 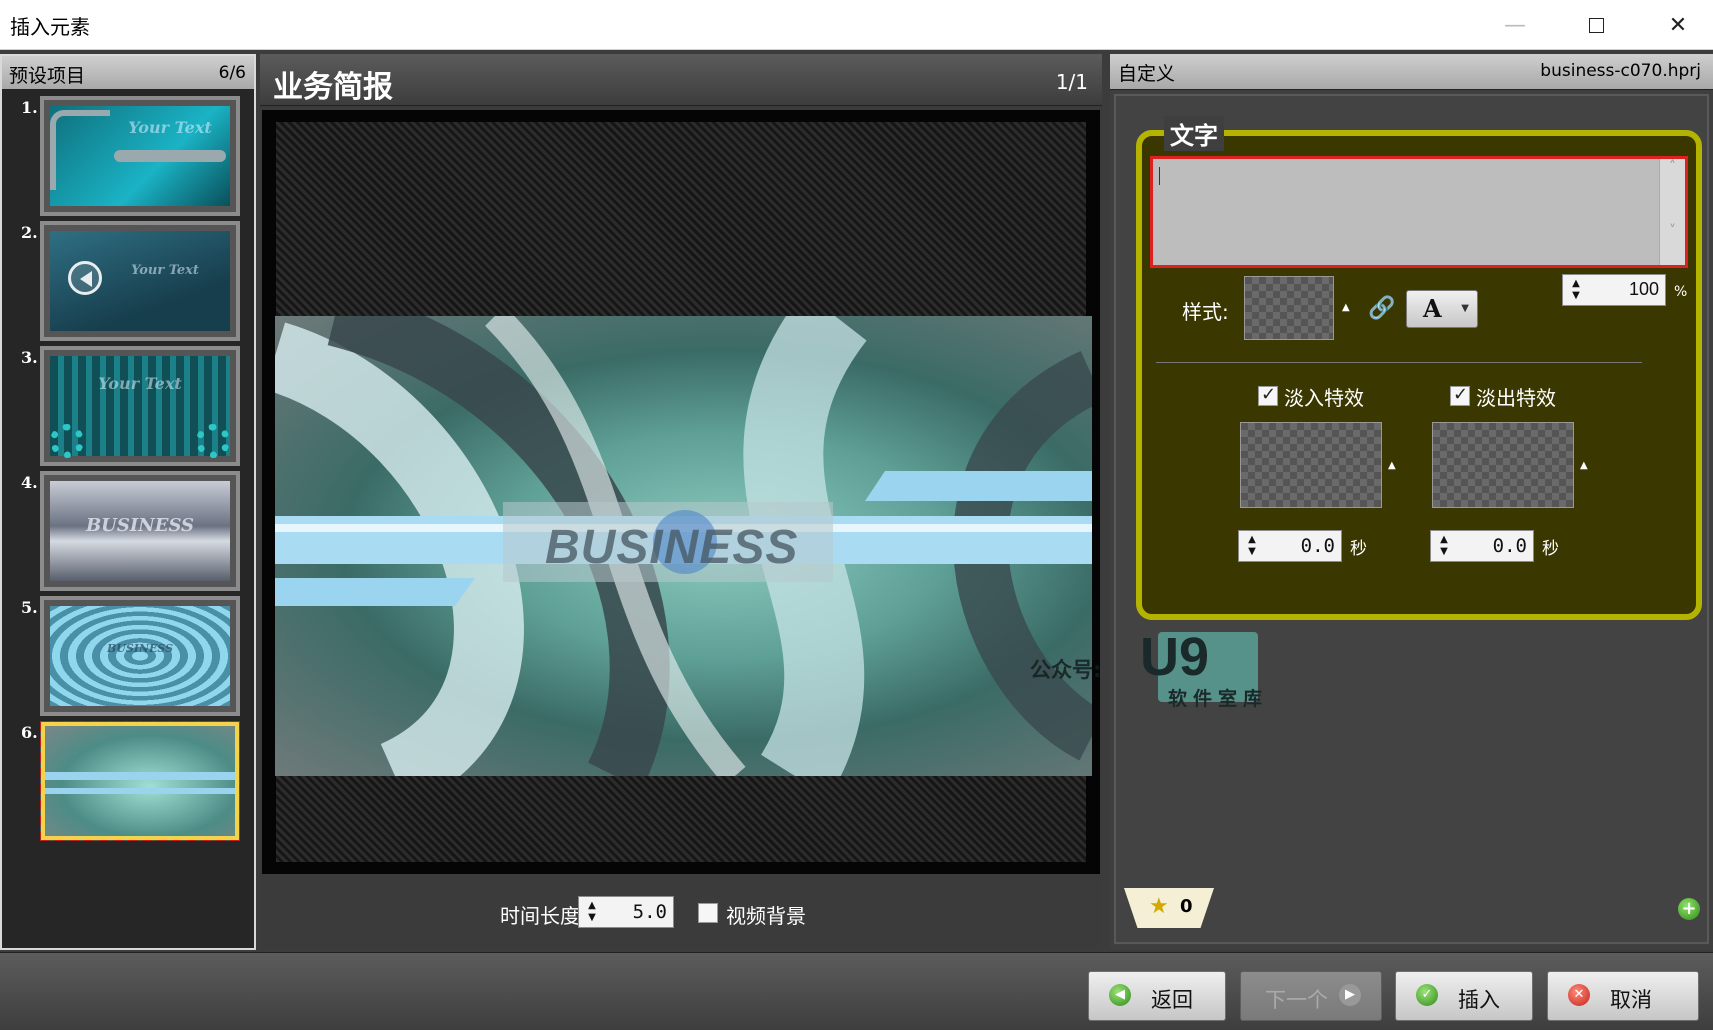 What do you see at coordinates (1411, 72) in the screenshot?
I see `customize-header: 自定义 business-c070.hprj` at bounding box center [1411, 72].